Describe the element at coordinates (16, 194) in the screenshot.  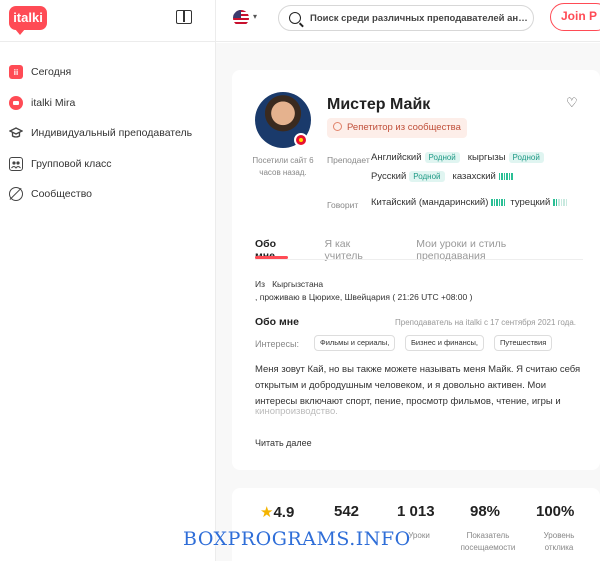
I see `community-icon` at that location.